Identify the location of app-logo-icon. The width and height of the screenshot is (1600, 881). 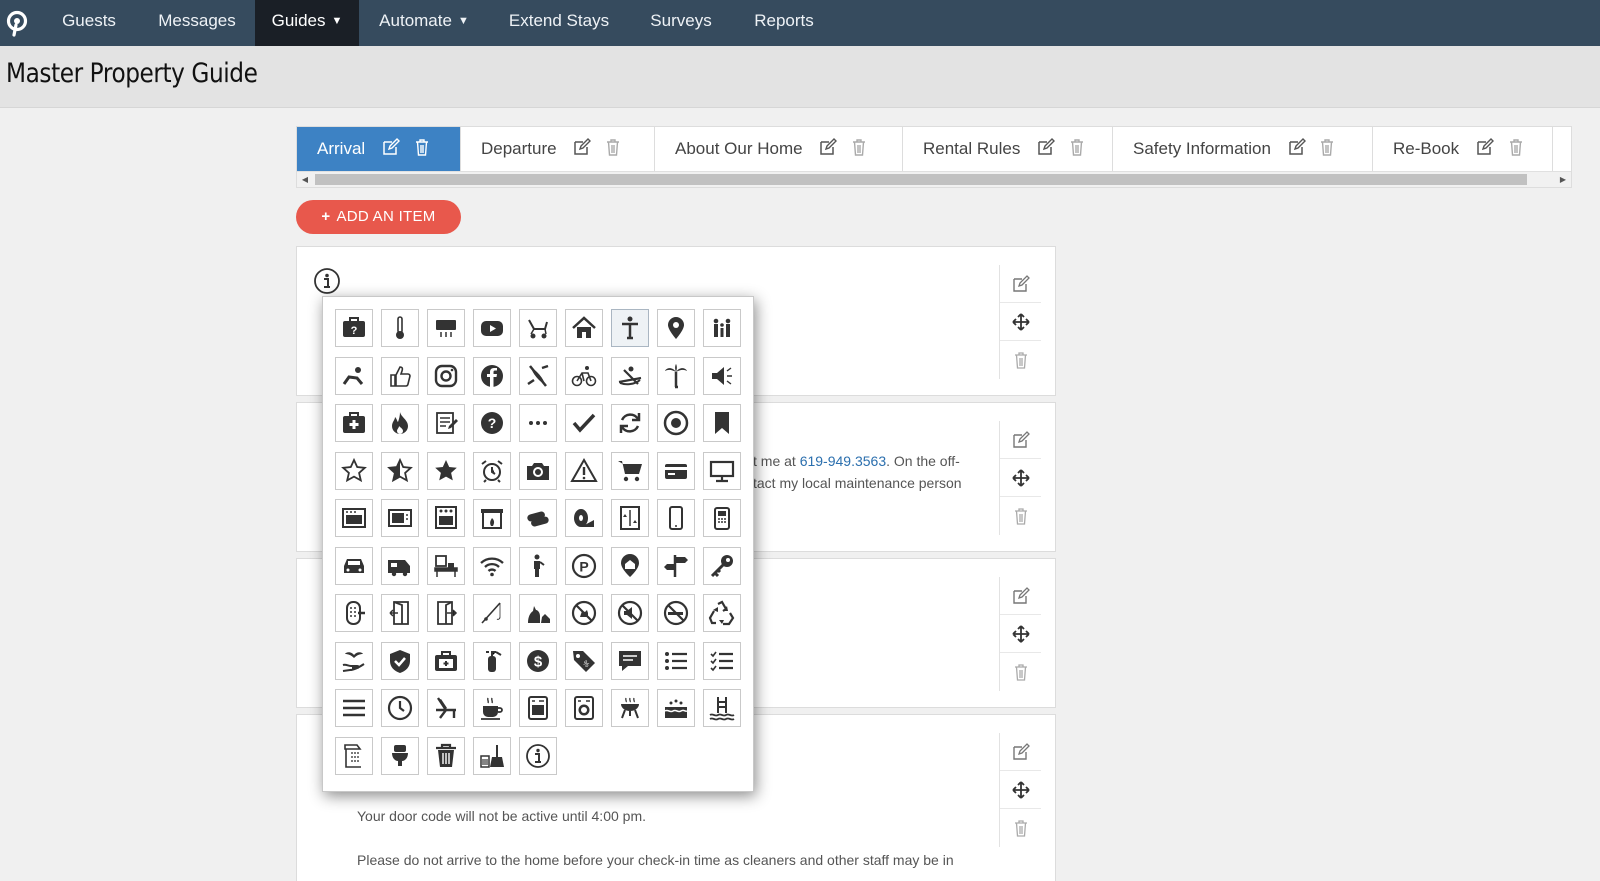
(18, 23).